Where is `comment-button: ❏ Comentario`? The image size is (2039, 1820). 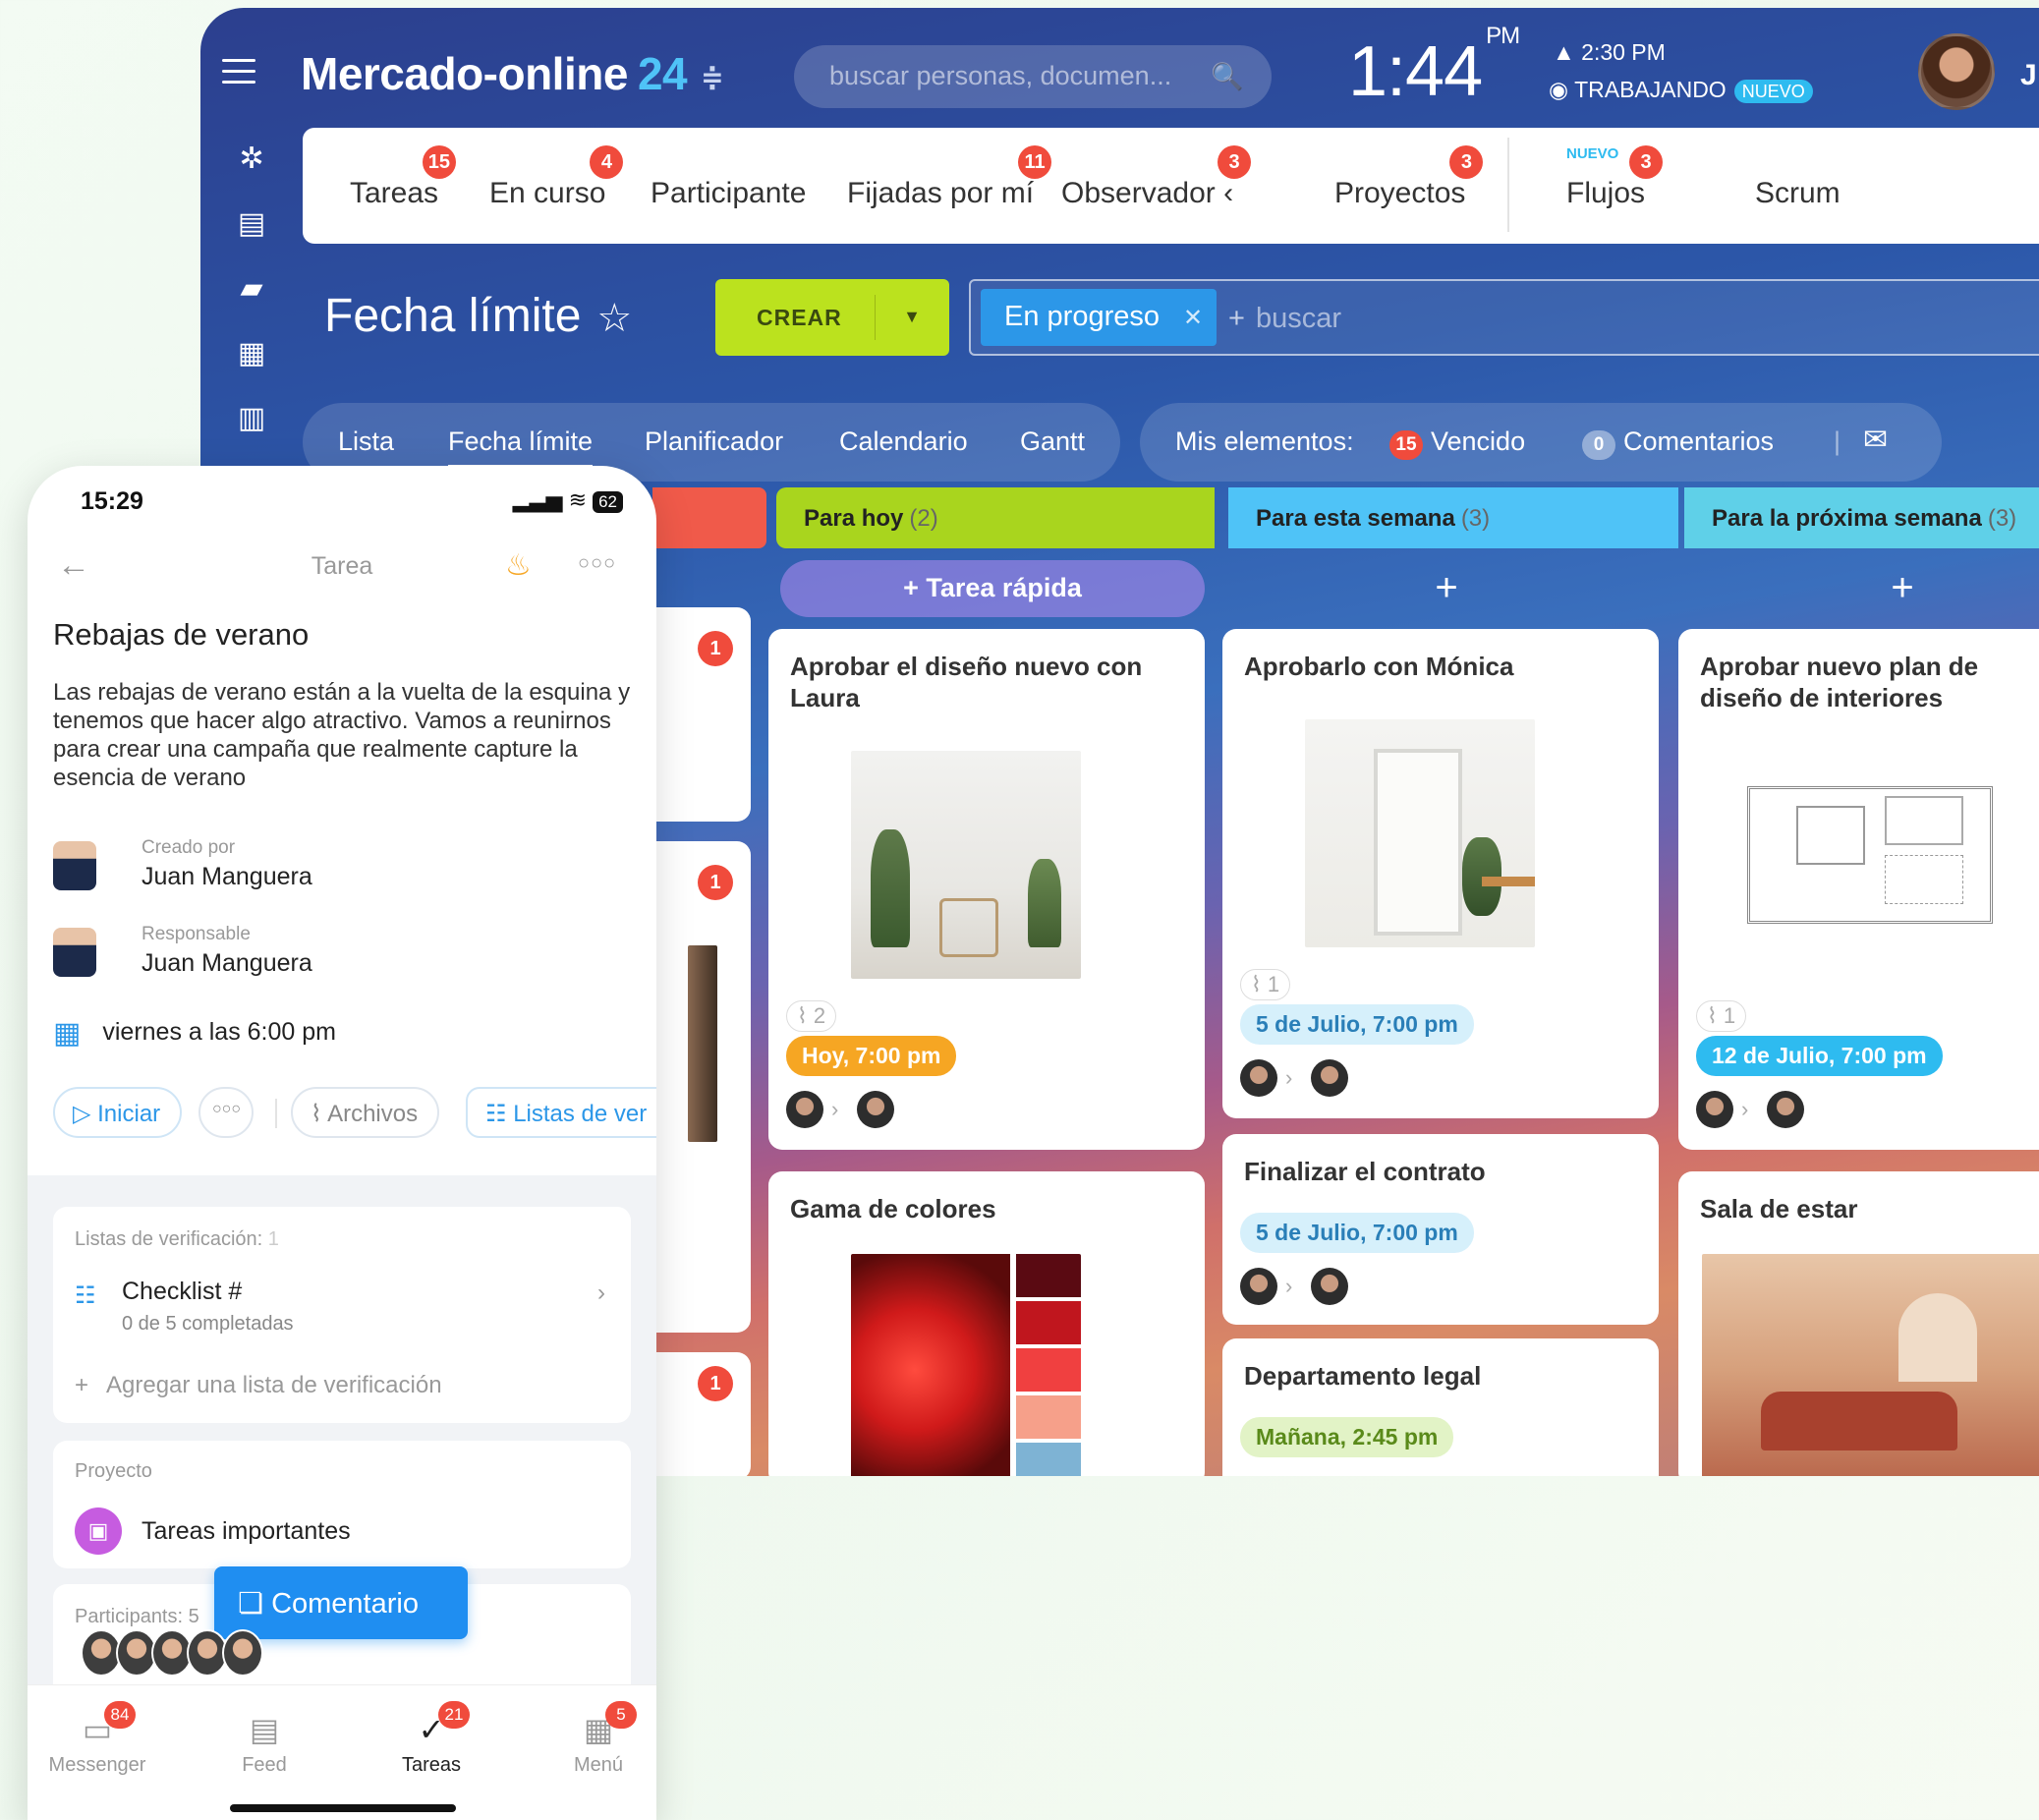
comment-button: ❏ Comentario is located at coordinates (341, 1602).